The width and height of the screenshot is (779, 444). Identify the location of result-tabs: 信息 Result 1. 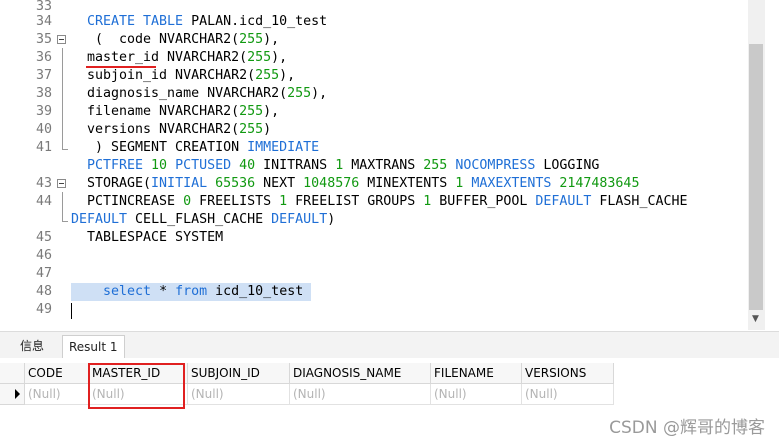
(389, 344).